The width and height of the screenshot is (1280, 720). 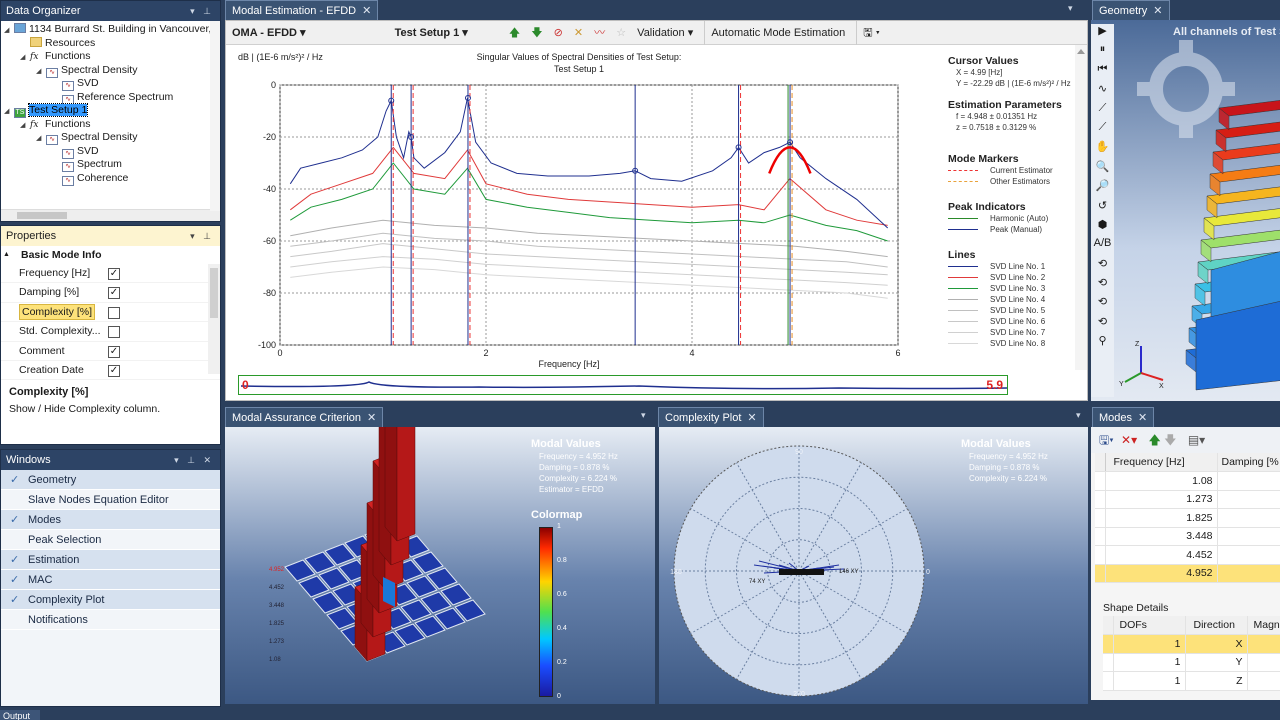 What do you see at coordinates (194, 460) in the screenshot?
I see `pin-icon: ▾ ⊥ ✕` at bounding box center [194, 460].